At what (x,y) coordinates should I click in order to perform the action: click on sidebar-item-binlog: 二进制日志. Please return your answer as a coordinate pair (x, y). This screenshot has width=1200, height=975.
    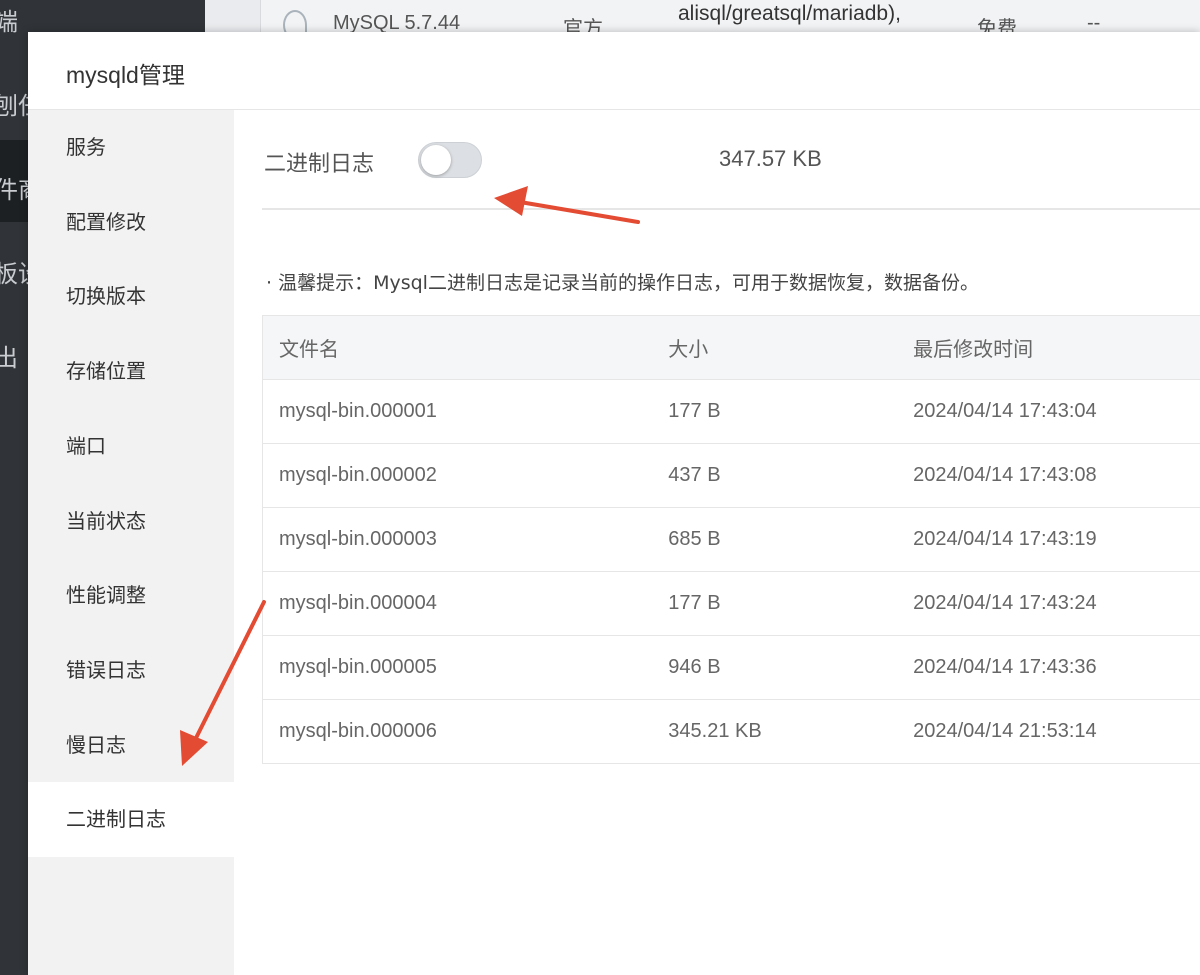
    Looking at the image, I should click on (131, 819).